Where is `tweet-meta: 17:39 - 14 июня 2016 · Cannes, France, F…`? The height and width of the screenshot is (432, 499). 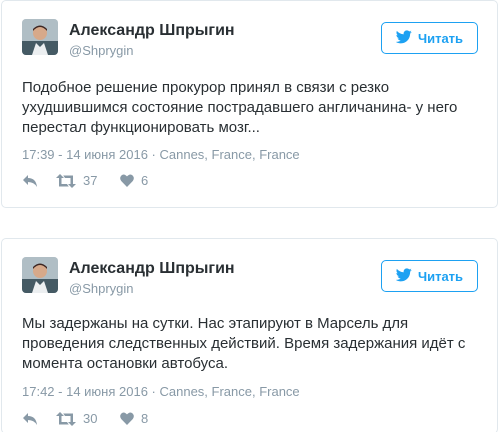
tweet-meta: 17:39 - 14 июня 2016 · Cannes, France, F… is located at coordinates (161, 154).